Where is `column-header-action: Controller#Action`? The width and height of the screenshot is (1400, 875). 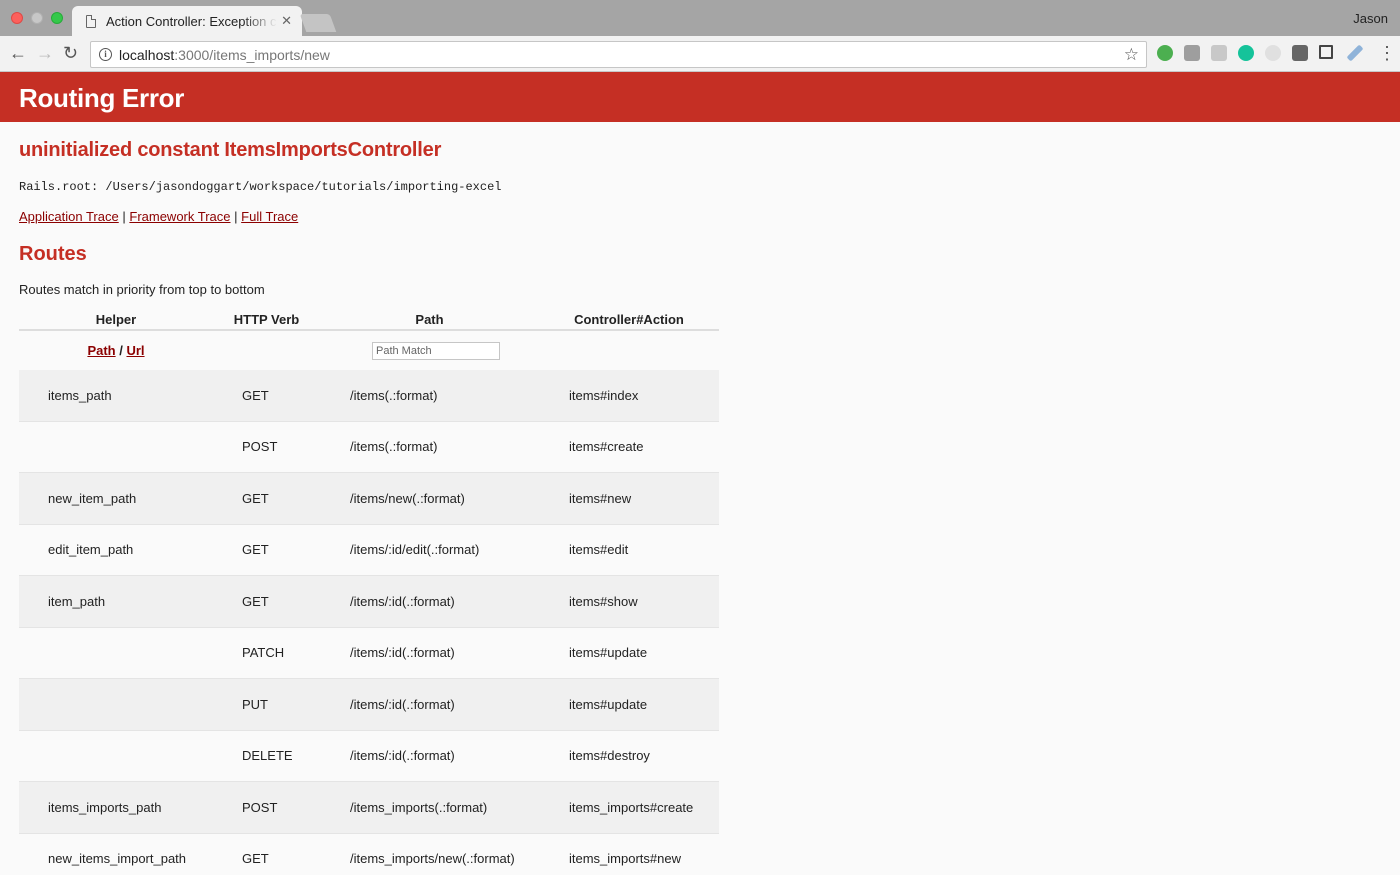
column-header-action: Controller#Action is located at coordinates (629, 319).